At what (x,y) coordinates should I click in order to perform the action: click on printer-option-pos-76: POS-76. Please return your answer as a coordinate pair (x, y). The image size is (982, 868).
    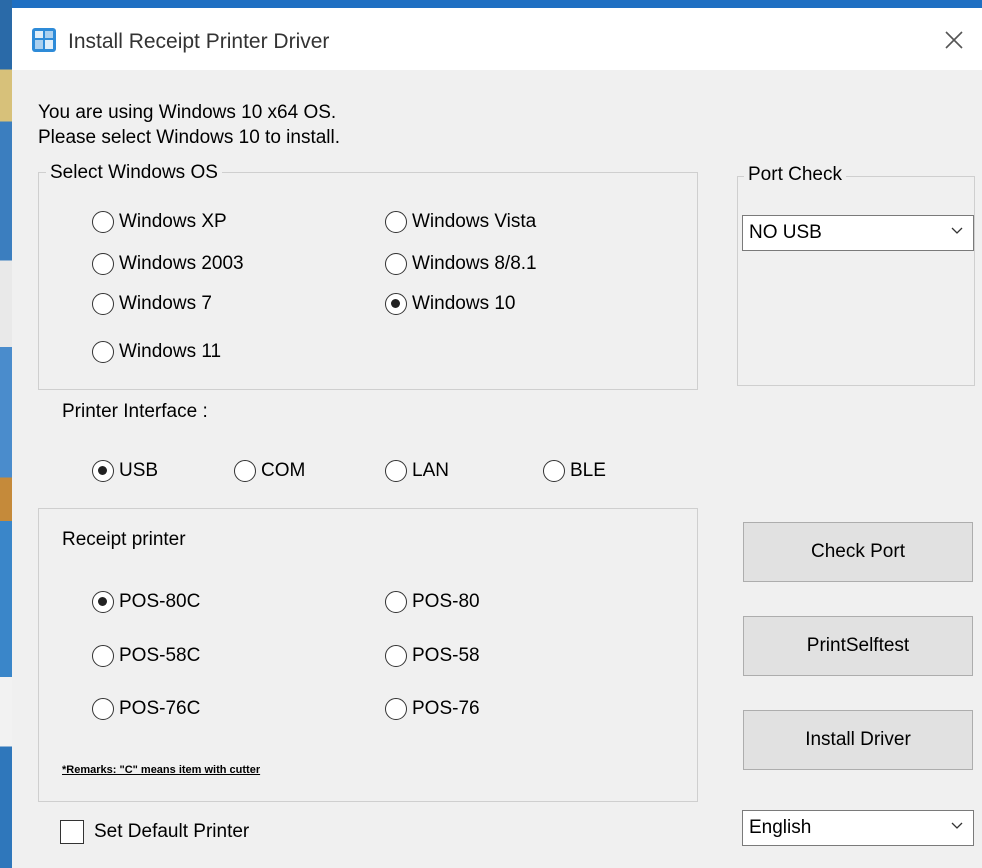
    Looking at the image, I should click on (432, 709).